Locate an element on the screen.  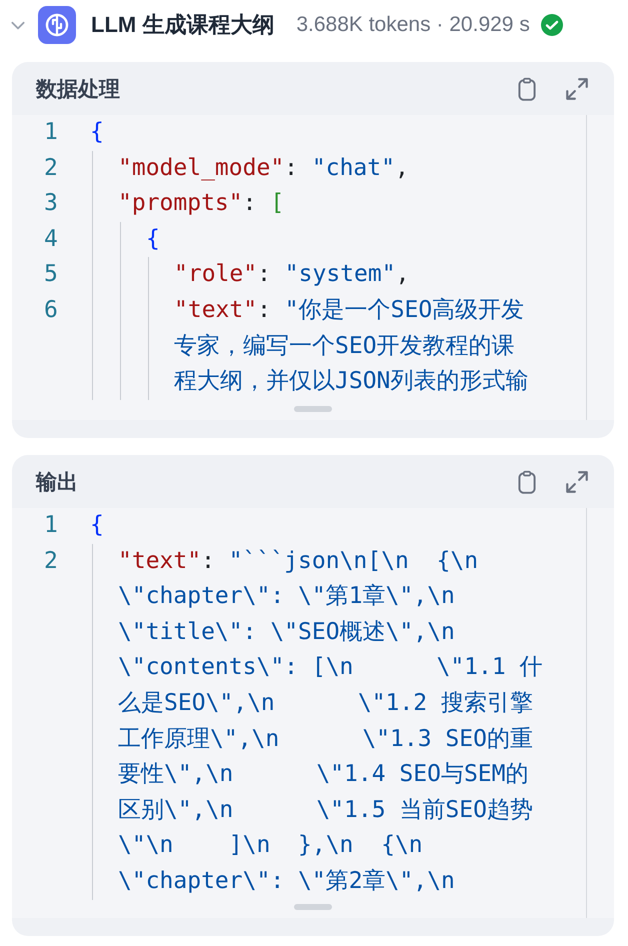
code-line: "text": "```json\n[\n {\n is located at coordinates (298, 561).